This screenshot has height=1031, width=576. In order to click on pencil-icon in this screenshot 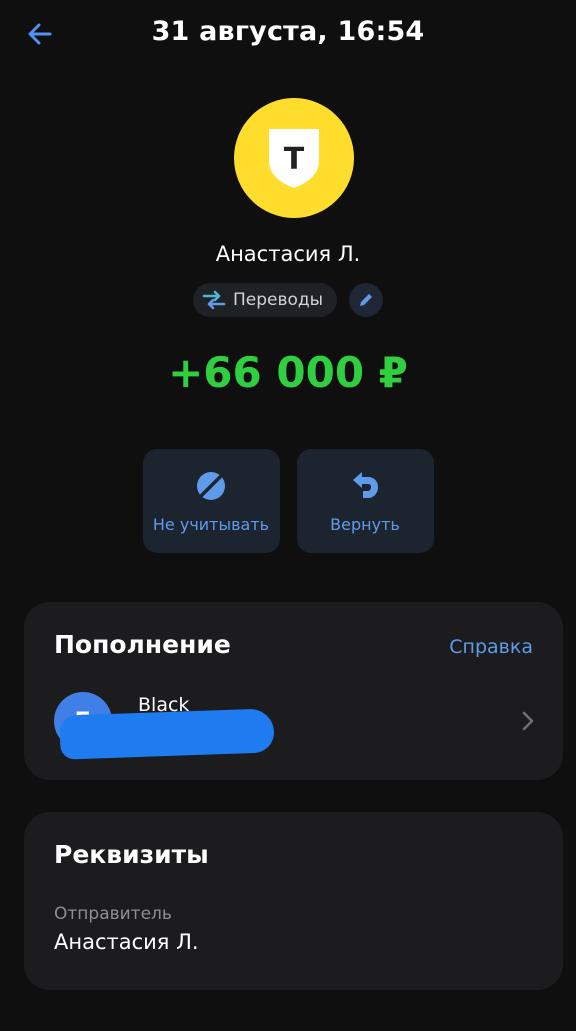, I will do `click(366, 300)`.